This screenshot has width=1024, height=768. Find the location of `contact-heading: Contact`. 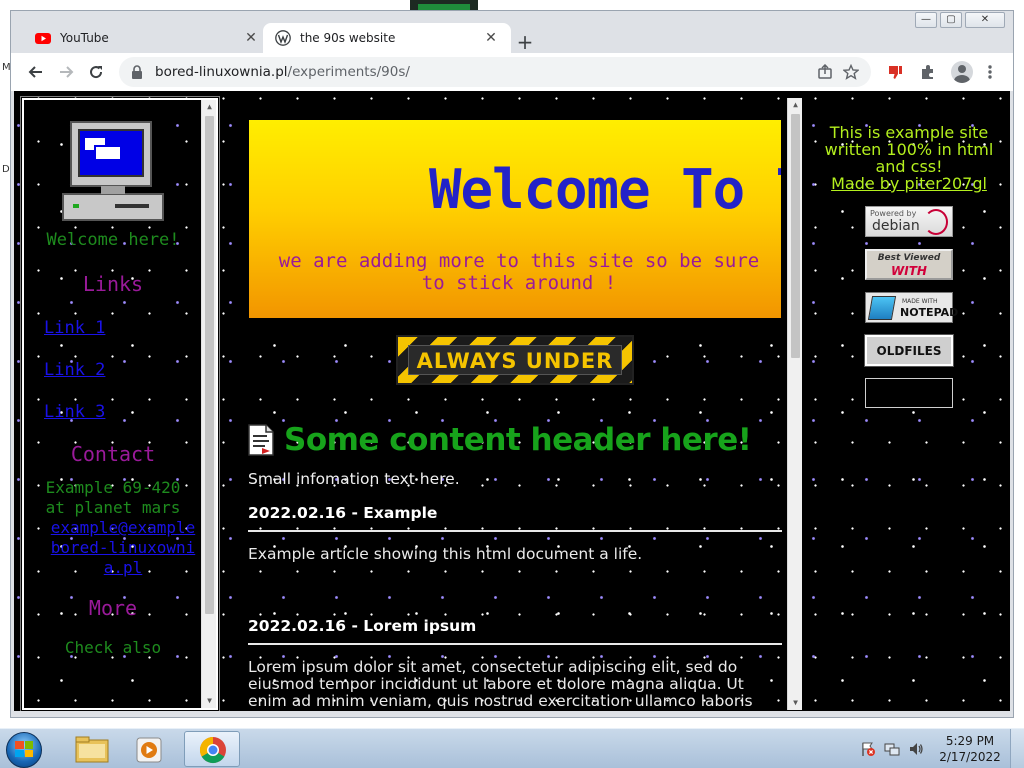

contact-heading: Contact is located at coordinates (113, 454).